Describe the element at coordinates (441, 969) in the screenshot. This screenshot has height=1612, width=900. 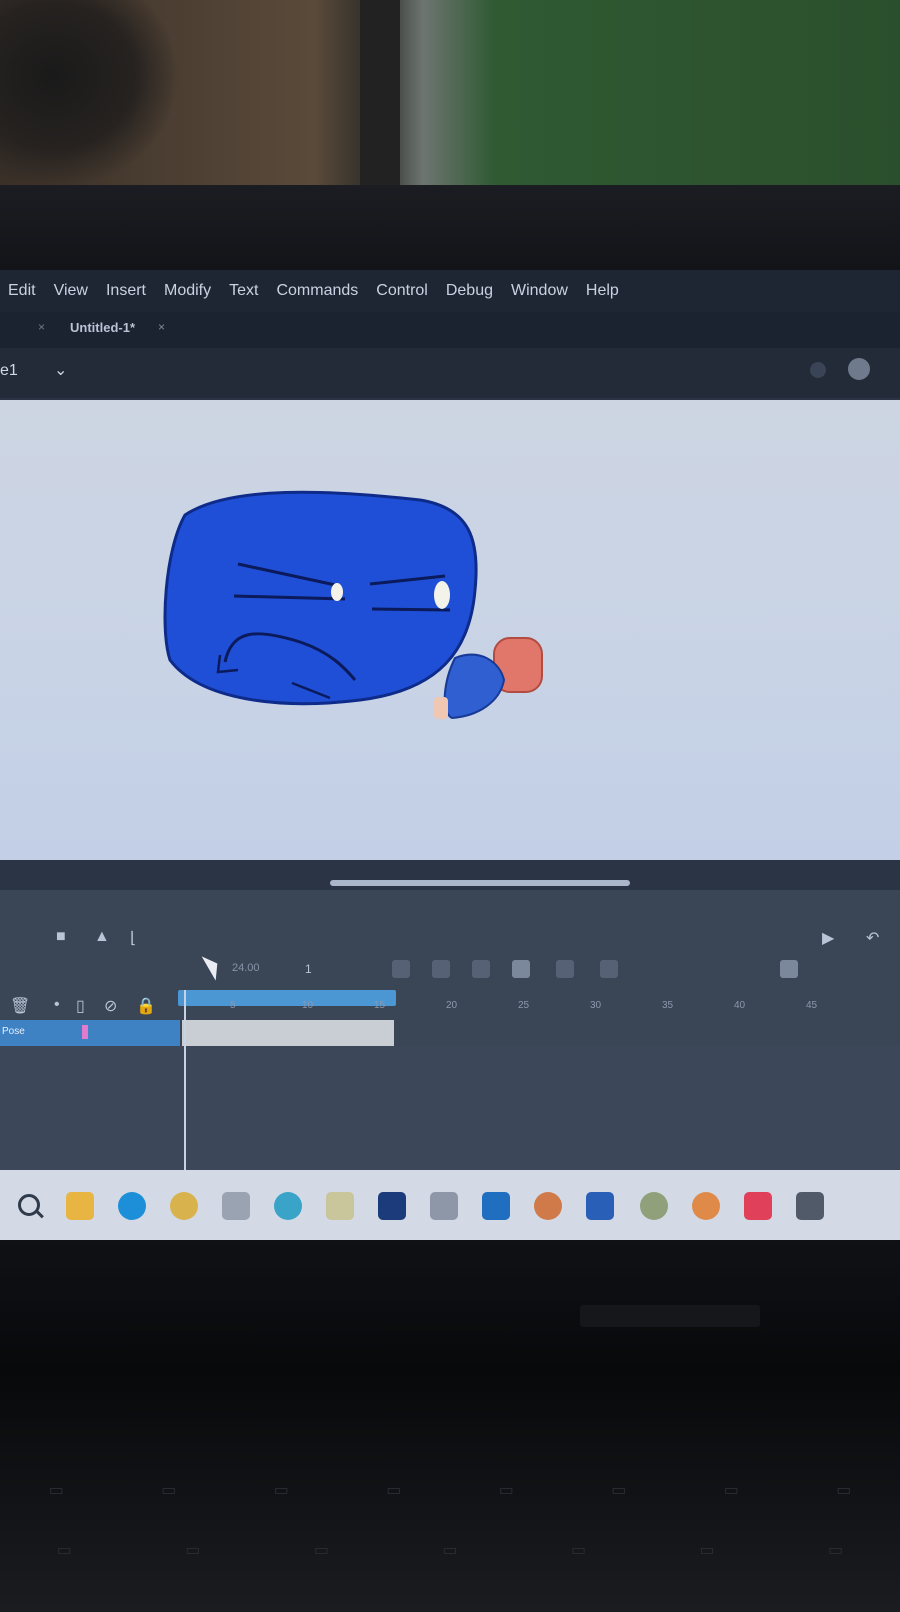
I see `onion-outline-icon` at that location.